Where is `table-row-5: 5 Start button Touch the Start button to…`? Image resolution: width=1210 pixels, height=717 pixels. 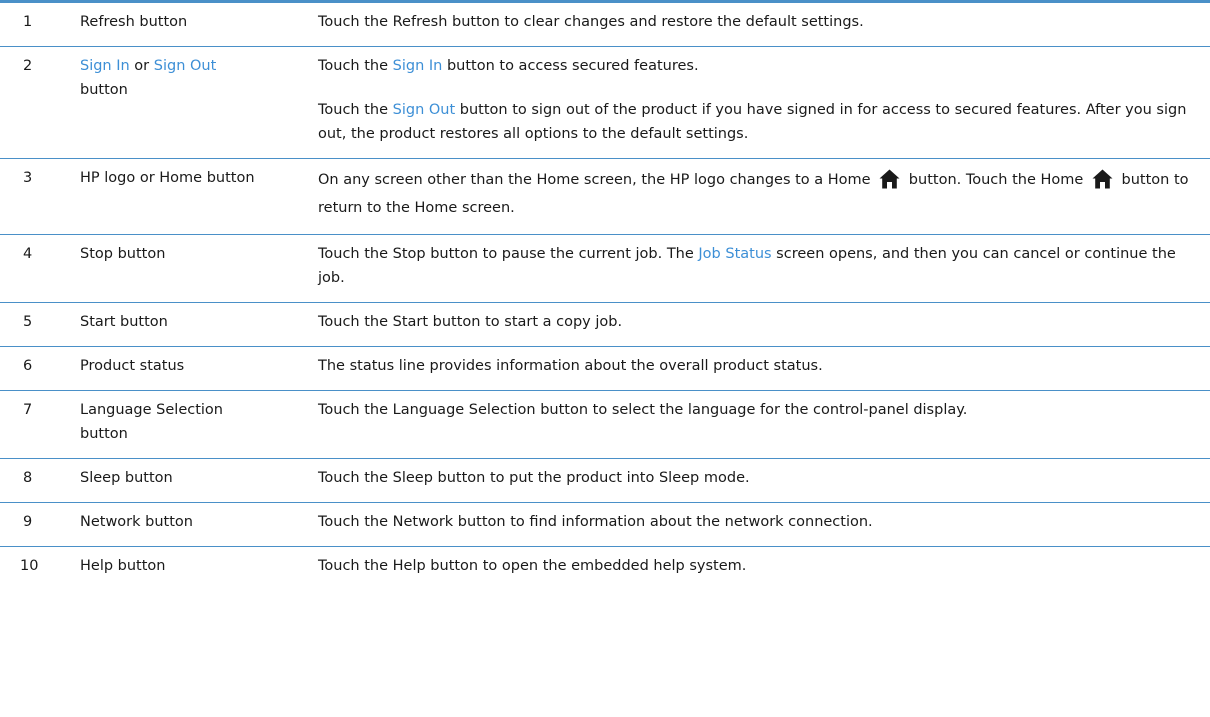 table-row-5: 5 Start button Touch the Start button to… is located at coordinates (605, 324).